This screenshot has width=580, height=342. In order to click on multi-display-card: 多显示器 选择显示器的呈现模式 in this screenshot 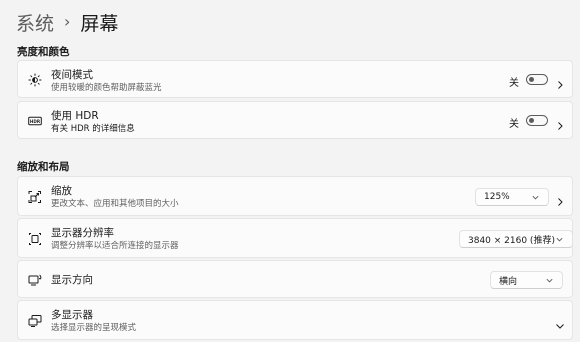, I will do `click(295, 320)`.